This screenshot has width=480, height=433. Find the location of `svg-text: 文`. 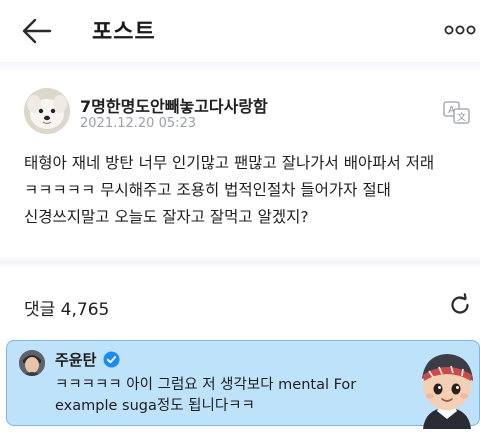

svg-text: 文 is located at coordinates (461, 117).